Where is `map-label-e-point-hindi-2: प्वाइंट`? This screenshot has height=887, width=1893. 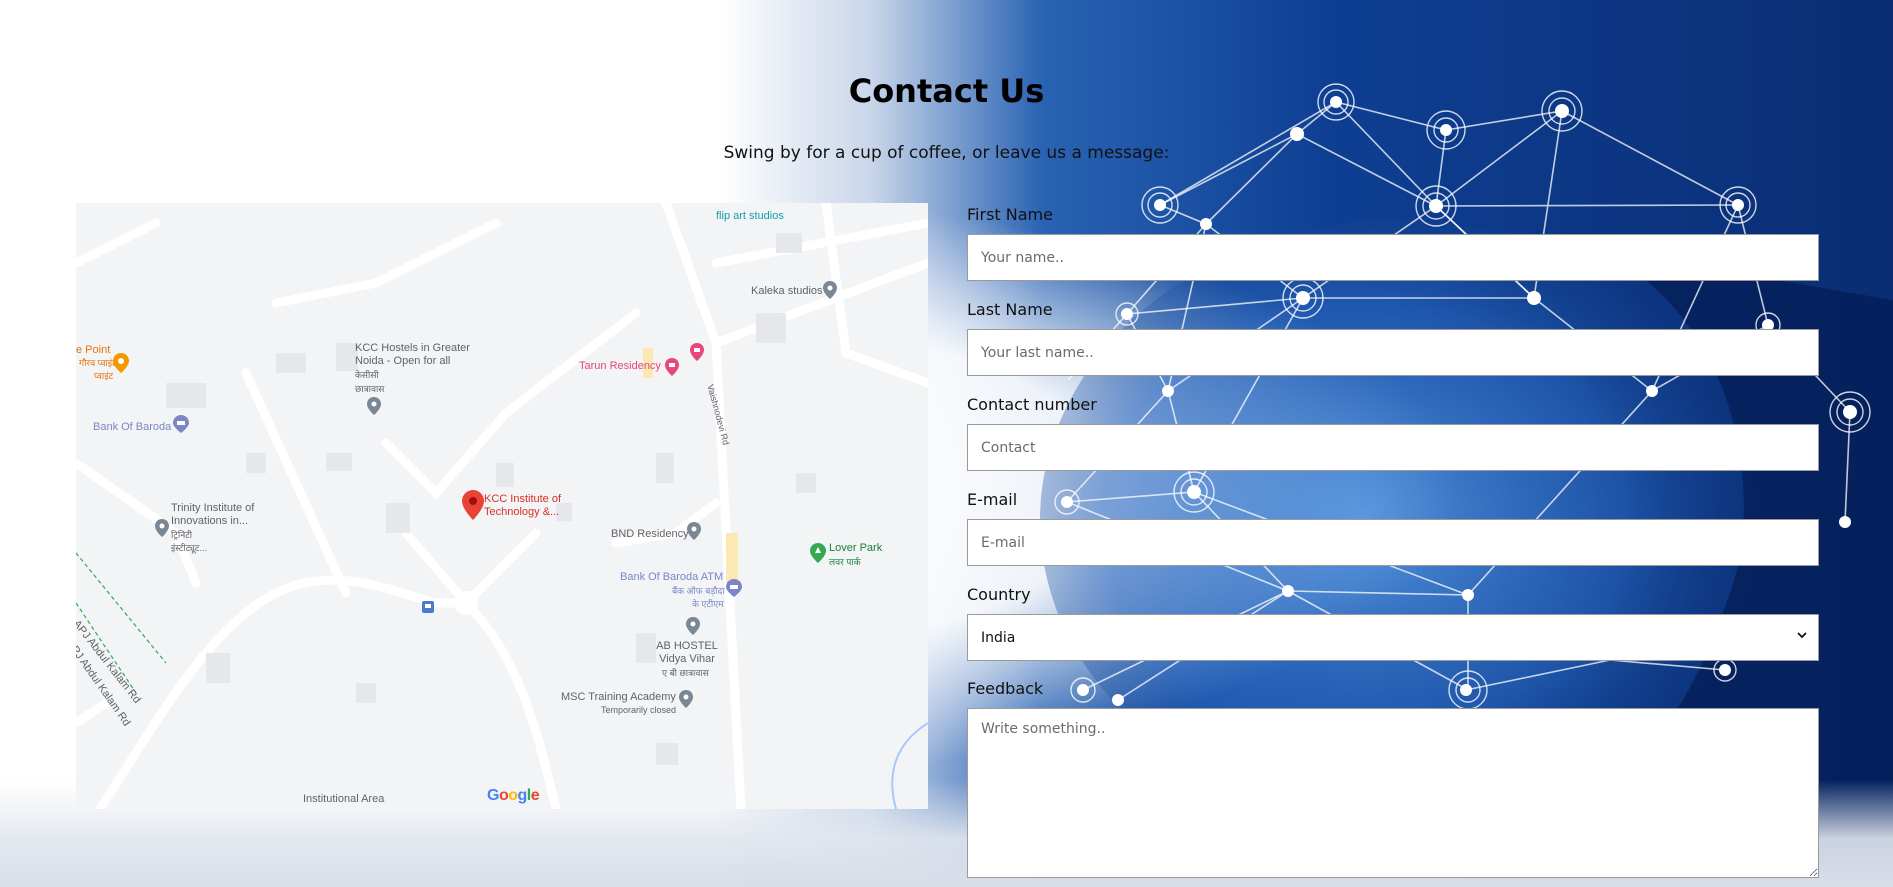 map-label-e-point-hindi-2: प्वाइंट is located at coordinates (104, 376).